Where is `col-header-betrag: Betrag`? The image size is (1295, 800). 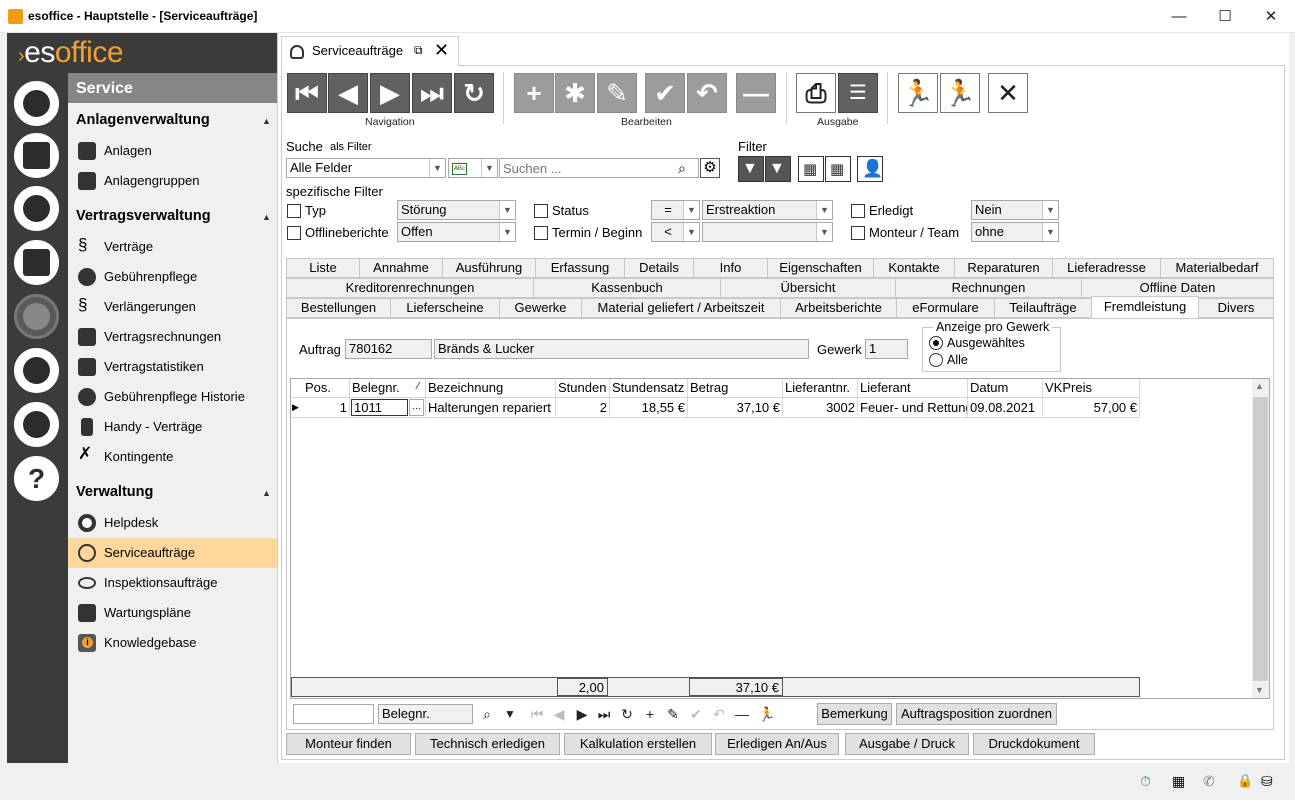
col-header-betrag: Betrag is located at coordinates (735, 388).